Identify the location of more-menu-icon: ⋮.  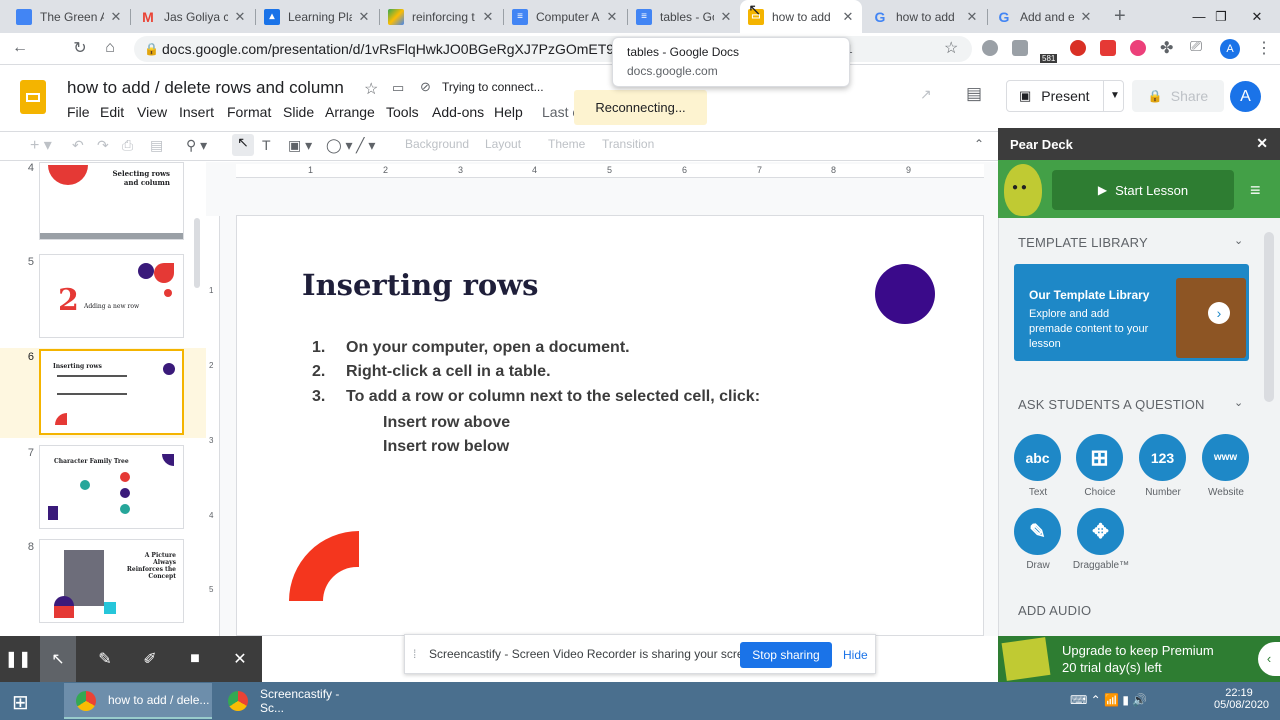
(1264, 48).